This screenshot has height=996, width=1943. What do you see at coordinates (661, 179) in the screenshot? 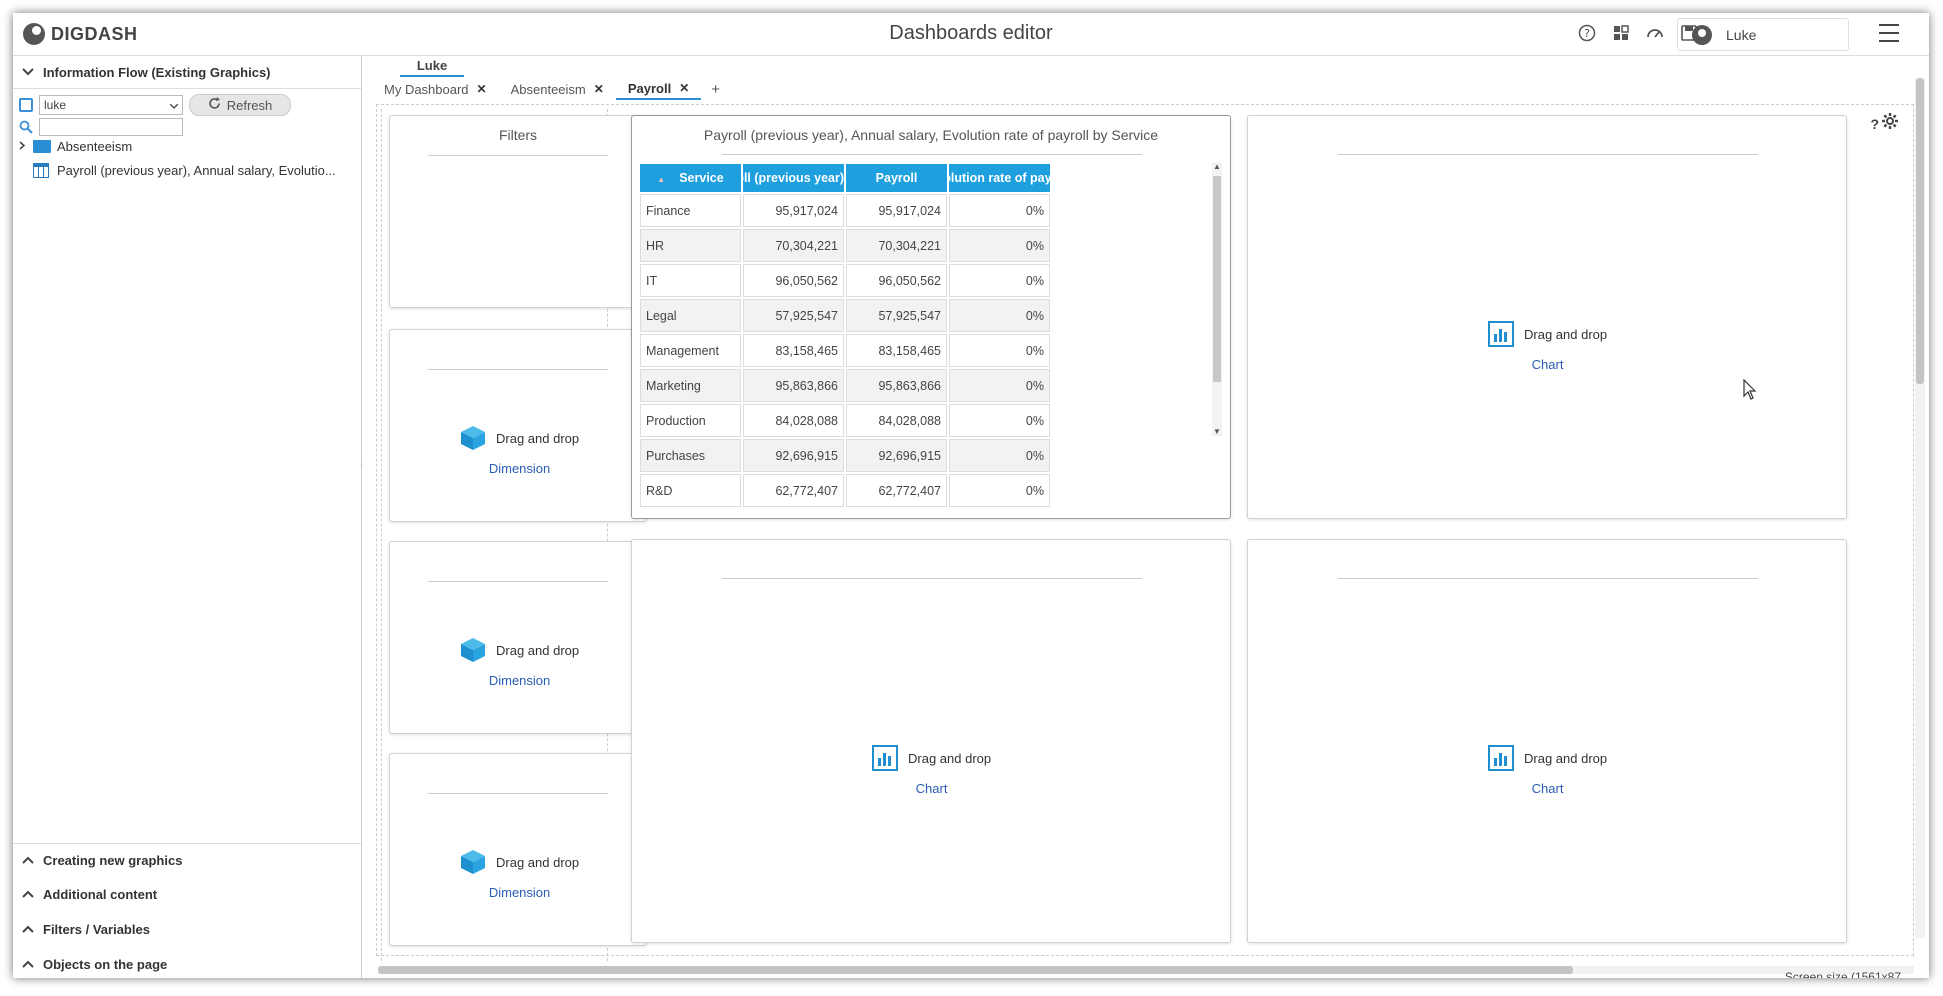
I see `sort-ascending-icon: ▲` at bounding box center [661, 179].